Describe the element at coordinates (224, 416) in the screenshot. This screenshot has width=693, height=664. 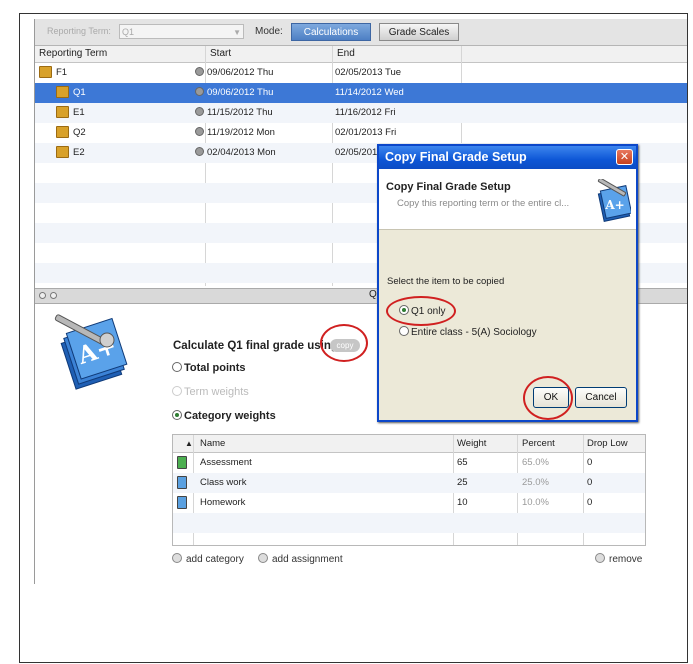
I see `option-category-weights: Category weights` at that location.